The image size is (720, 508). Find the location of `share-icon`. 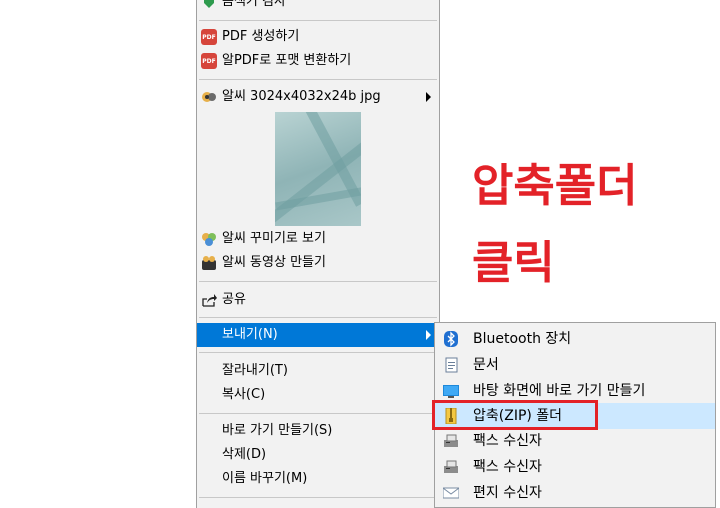

share-icon is located at coordinates (209, 300).